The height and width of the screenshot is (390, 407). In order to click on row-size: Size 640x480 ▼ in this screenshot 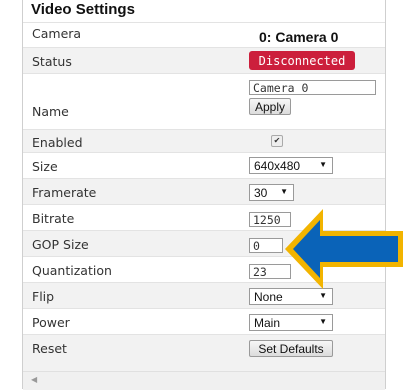, I will do `click(204, 165)`.